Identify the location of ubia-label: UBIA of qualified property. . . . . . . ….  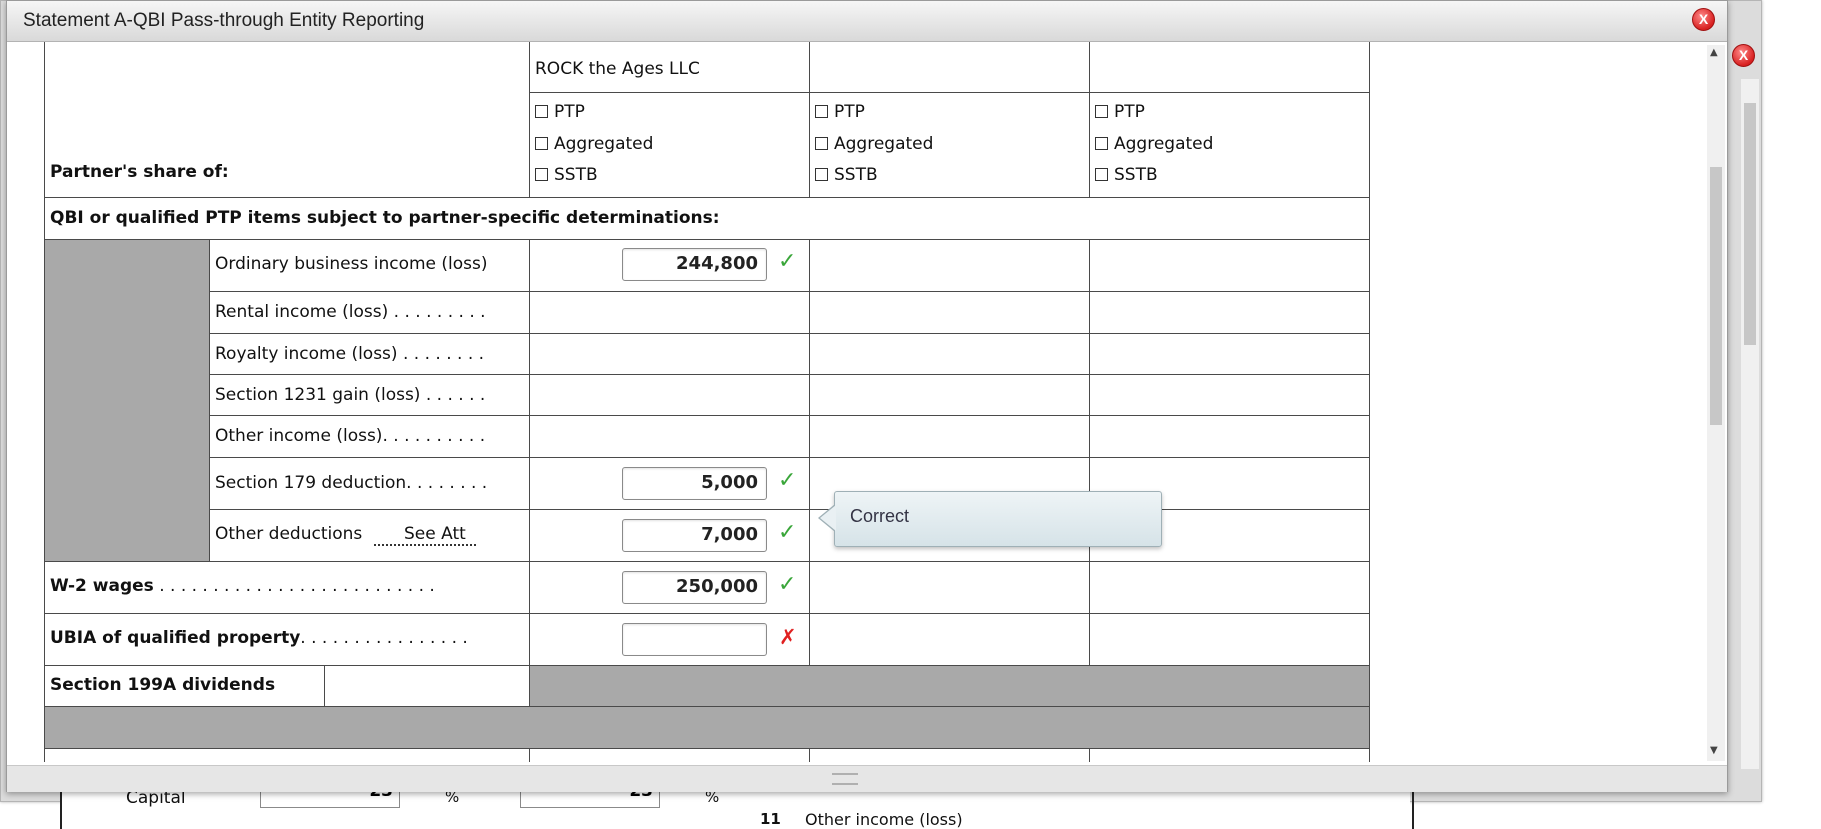
(259, 638).